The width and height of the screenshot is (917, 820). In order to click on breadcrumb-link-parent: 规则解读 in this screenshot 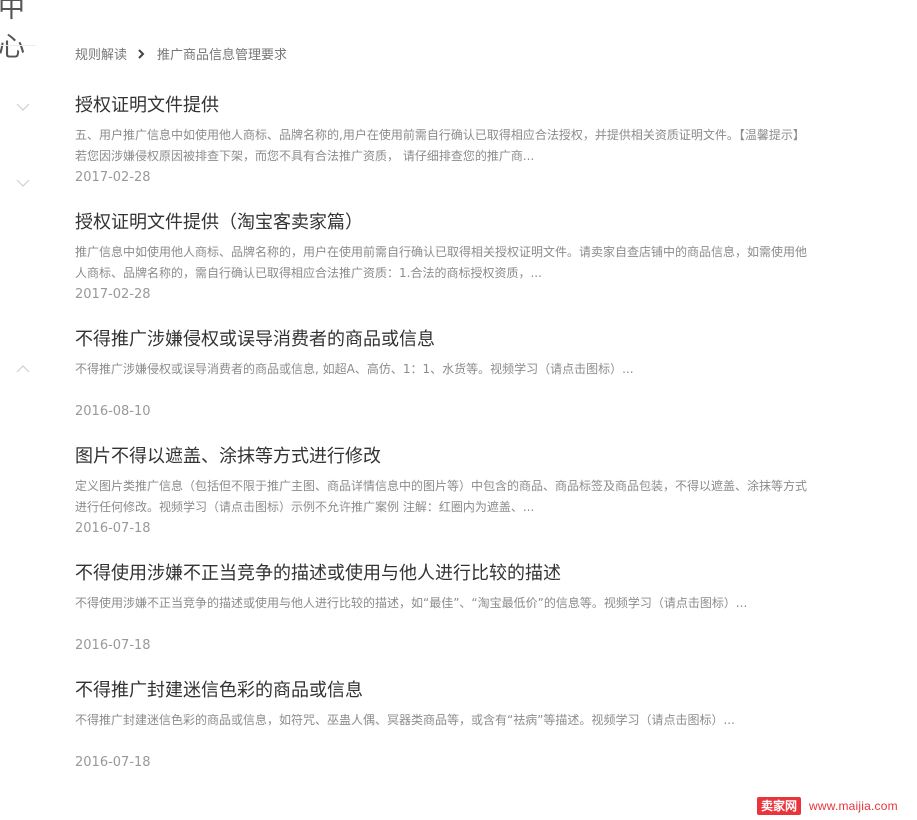, I will do `click(101, 53)`.